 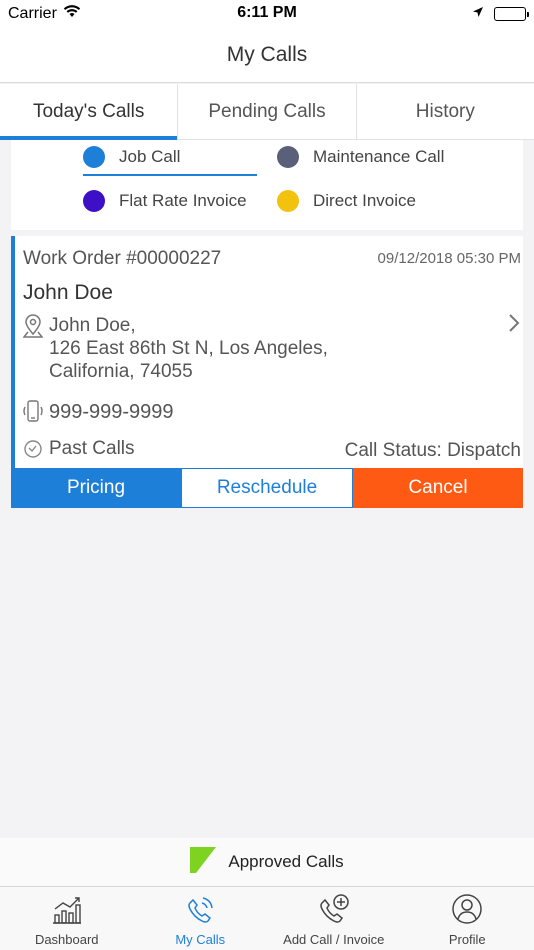 I want to click on clock: 6:11 PM, so click(x=267, y=12).